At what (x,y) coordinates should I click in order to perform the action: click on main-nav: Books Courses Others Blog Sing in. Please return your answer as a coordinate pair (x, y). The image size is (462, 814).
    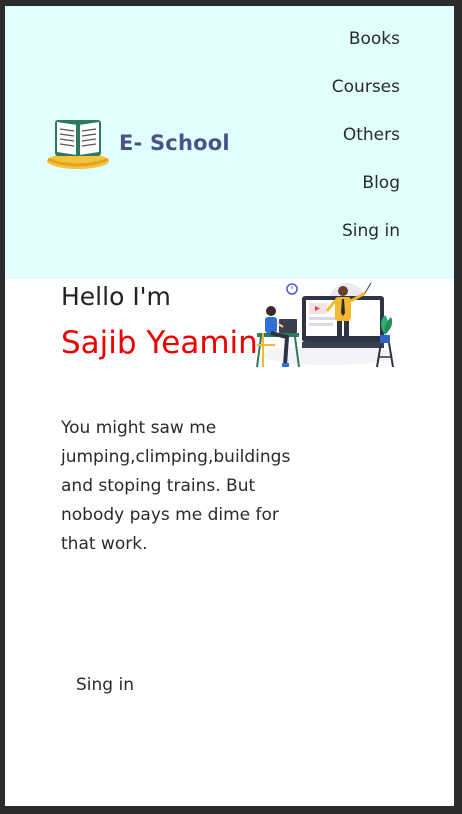
    Looking at the image, I should click on (366, 144).